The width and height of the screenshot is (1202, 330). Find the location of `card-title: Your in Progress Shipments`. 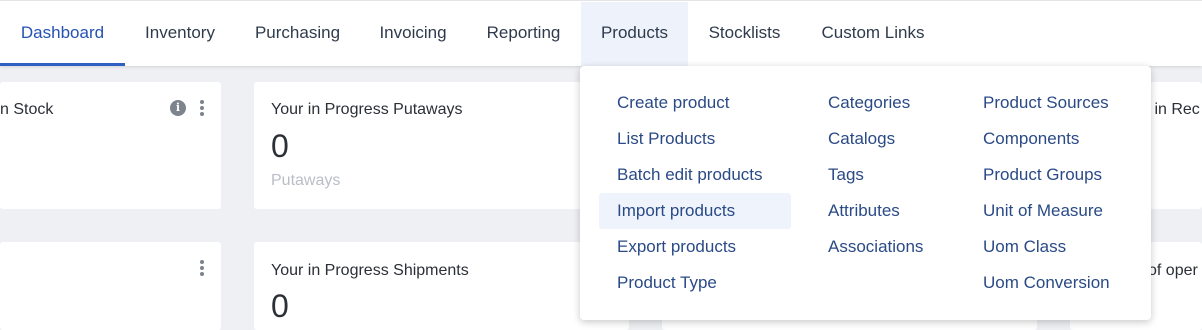

card-title: Your in Progress Shipments is located at coordinates (370, 270).